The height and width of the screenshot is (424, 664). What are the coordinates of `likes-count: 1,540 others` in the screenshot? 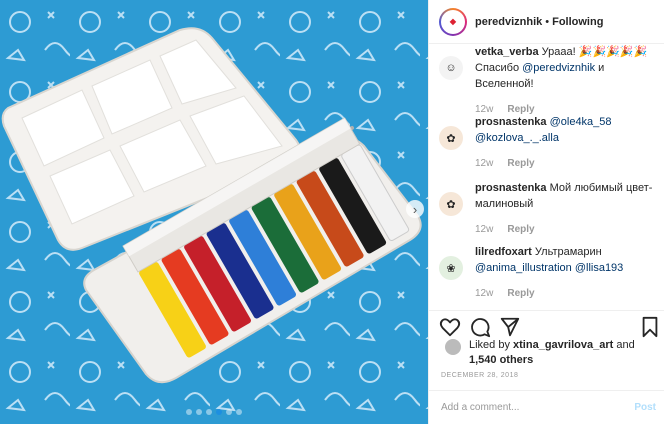 It's located at (501, 360).